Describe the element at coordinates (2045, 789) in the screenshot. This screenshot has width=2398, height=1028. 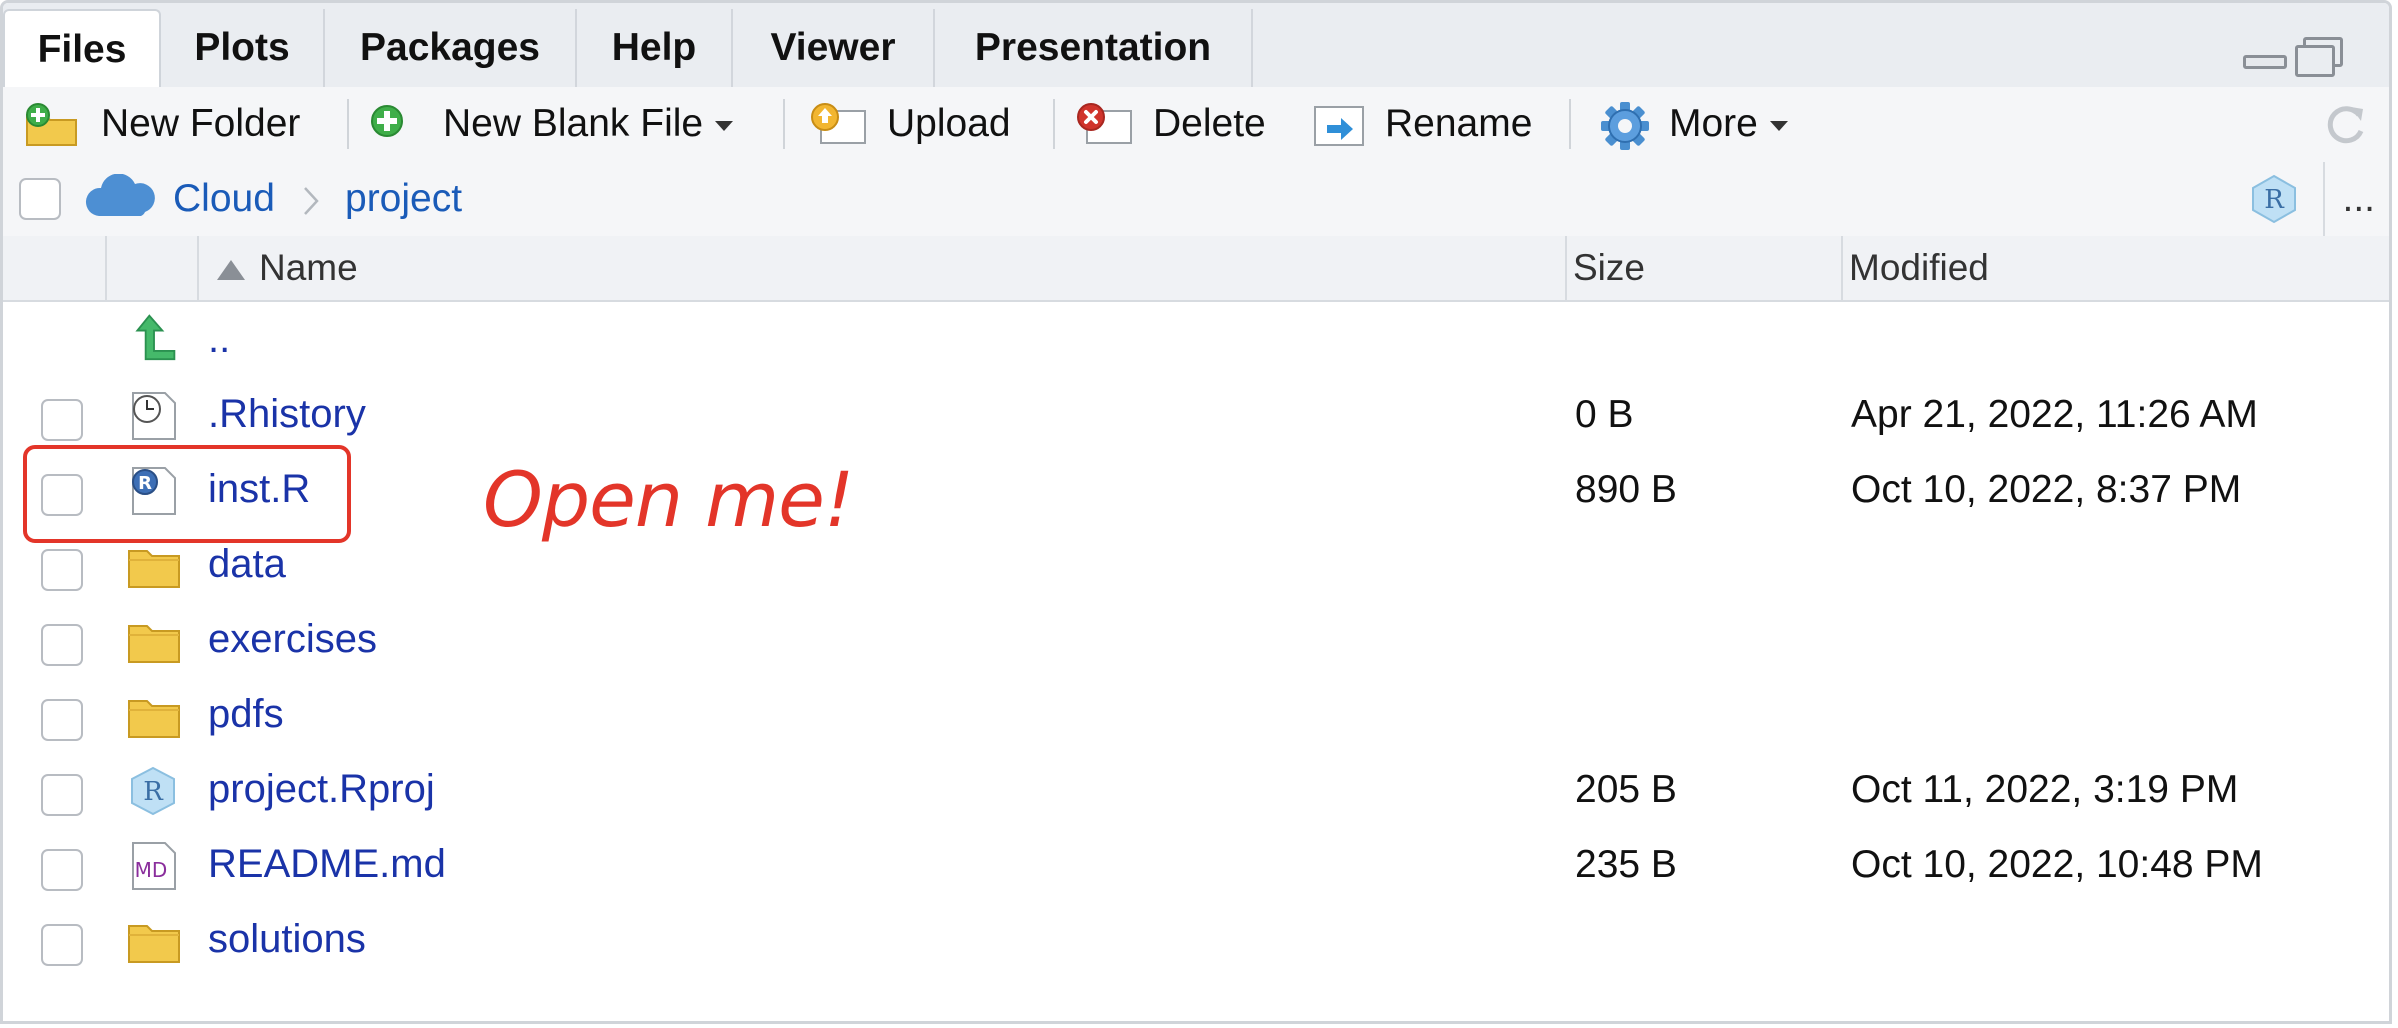
I see `file-modified: Oct 11, 2022, 3:19 PM` at that location.